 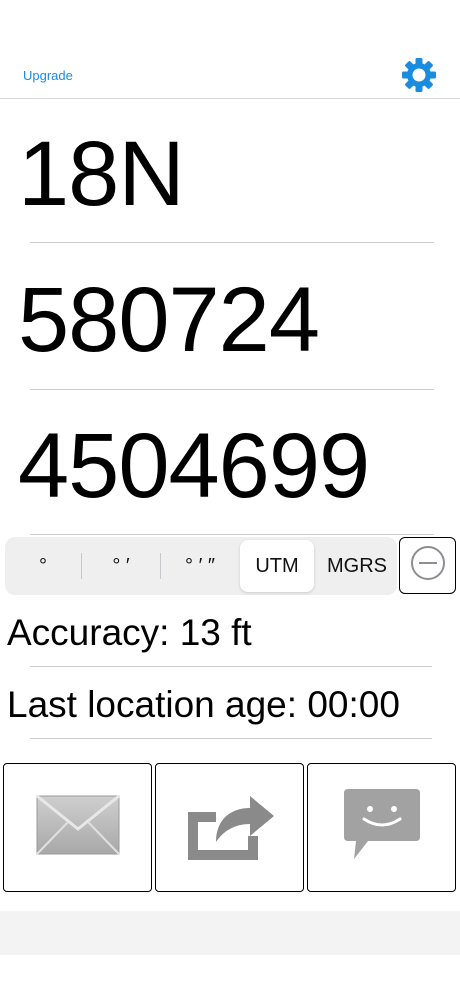 What do you see at coordinates (101, 174) in the screenshot?
I see `utm-zone-value: 18N` at bounding box center [101, 174].